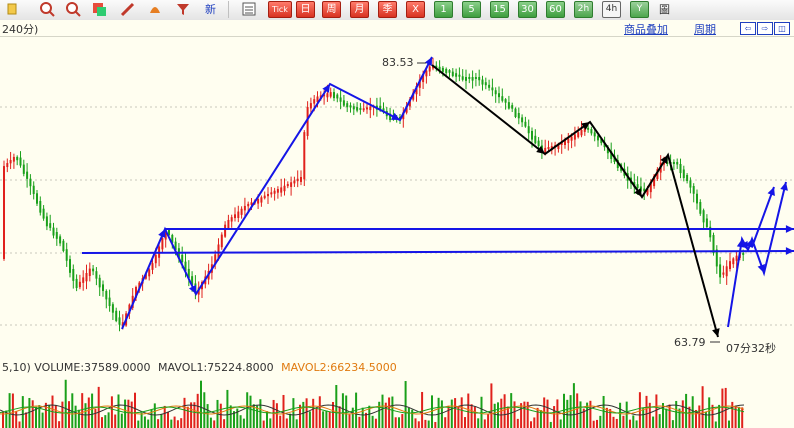 Image resolution: width=794 pixels, height=428 pixels. Describe the element at coordinates (359, 9) in the screenshot. I see `month-icon: 月` at that location.